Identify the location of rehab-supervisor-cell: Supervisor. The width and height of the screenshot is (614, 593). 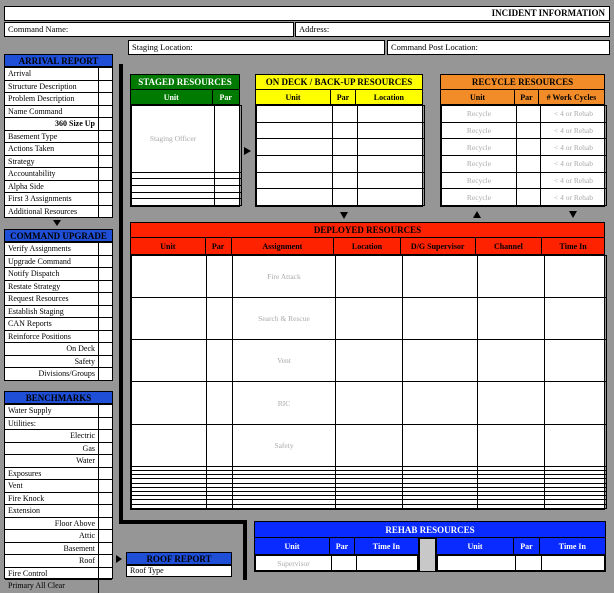
(293, 563).